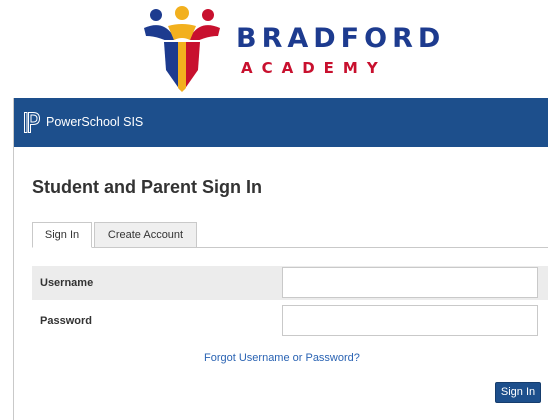 This screenshot has height=420, width=548. What do you see at coordinates (32, 122) in the screenshot?
I see `powerschool-p-icon` at bounding box center [32, 122].